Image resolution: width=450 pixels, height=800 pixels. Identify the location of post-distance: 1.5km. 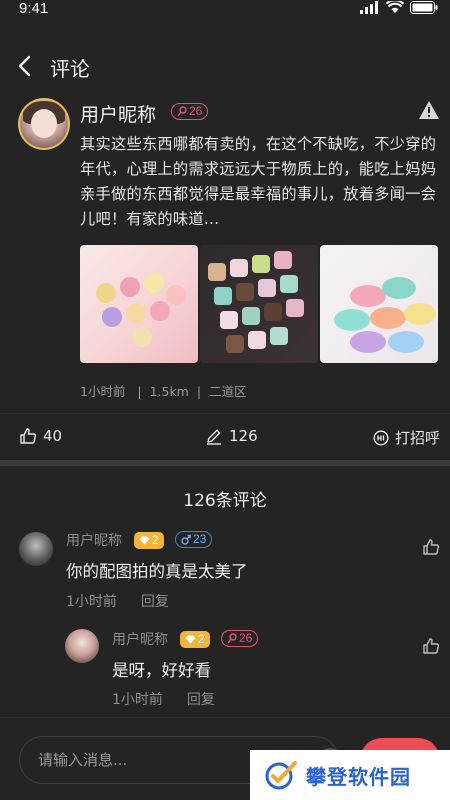
(169, 391).